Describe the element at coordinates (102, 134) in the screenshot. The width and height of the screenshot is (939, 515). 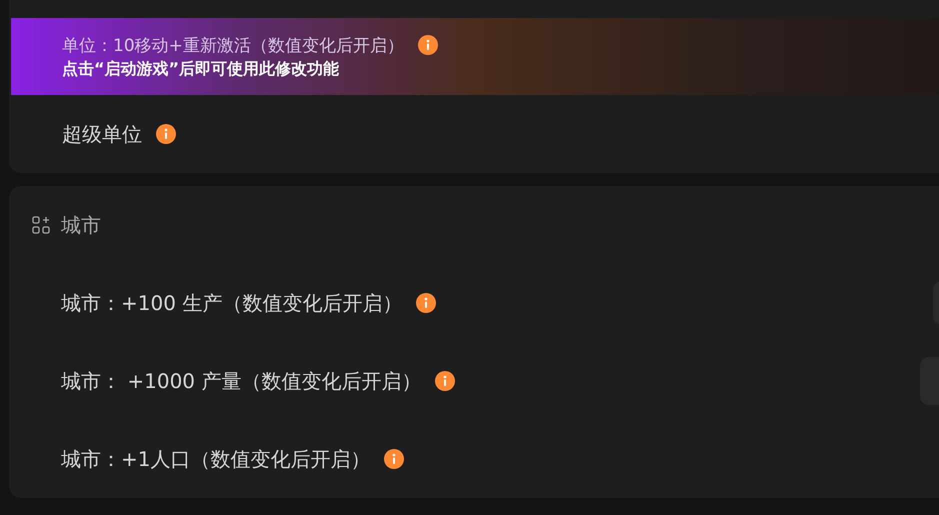
I see `option-label: 超级单位` at that location.